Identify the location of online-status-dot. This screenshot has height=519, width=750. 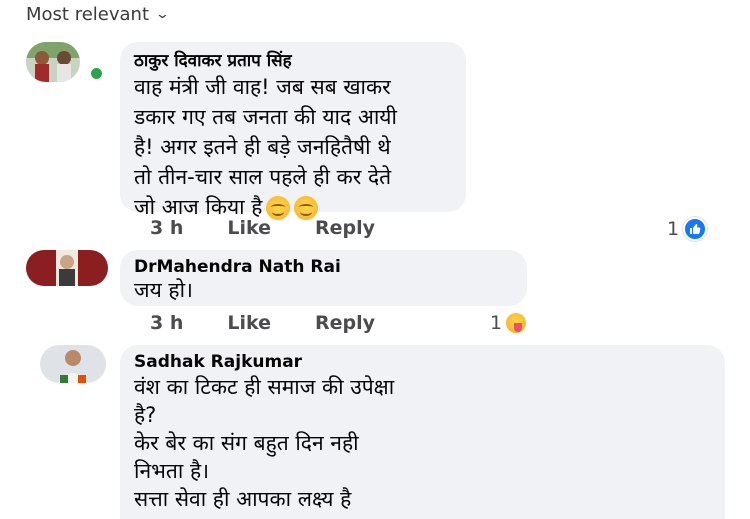
(96, 73).